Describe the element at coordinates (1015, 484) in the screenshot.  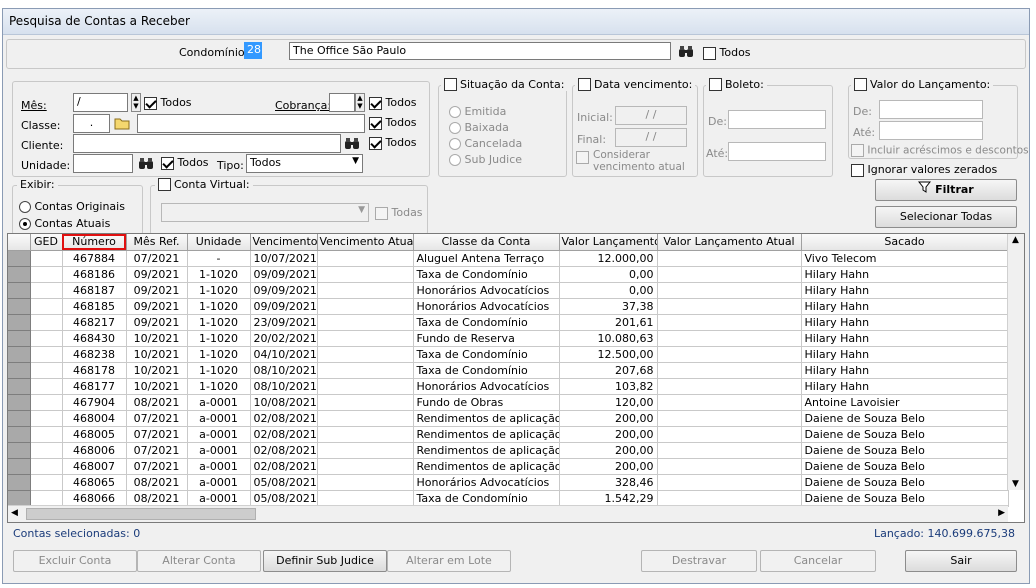
I see `scroll-down-icon: ▼` at that location.